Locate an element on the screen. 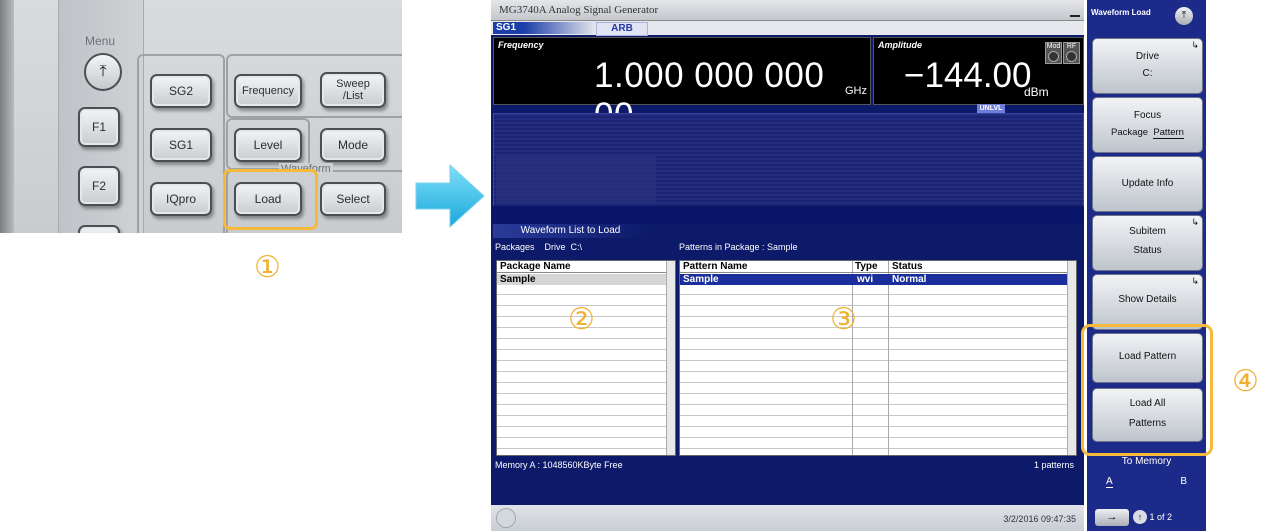  page-number: 1 of 2 is located at coordinates (1161, 517).